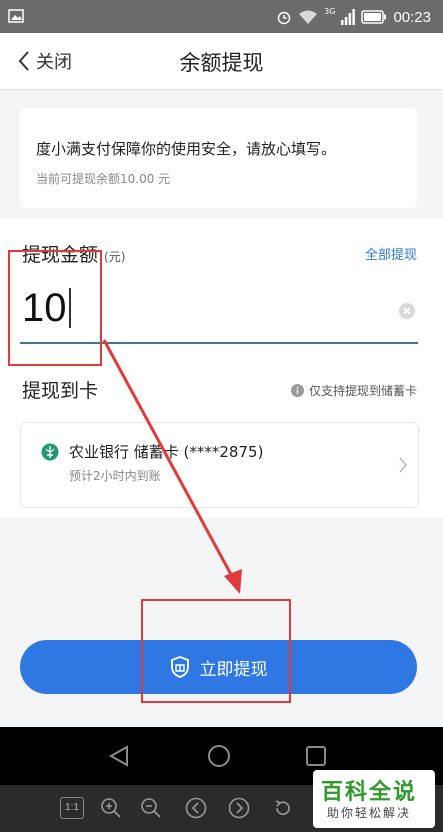 This screenshot has width=443, height=832. Describe the element at coordinates (16, 16) in the screenshot. I see `gallery-icon` at that location.